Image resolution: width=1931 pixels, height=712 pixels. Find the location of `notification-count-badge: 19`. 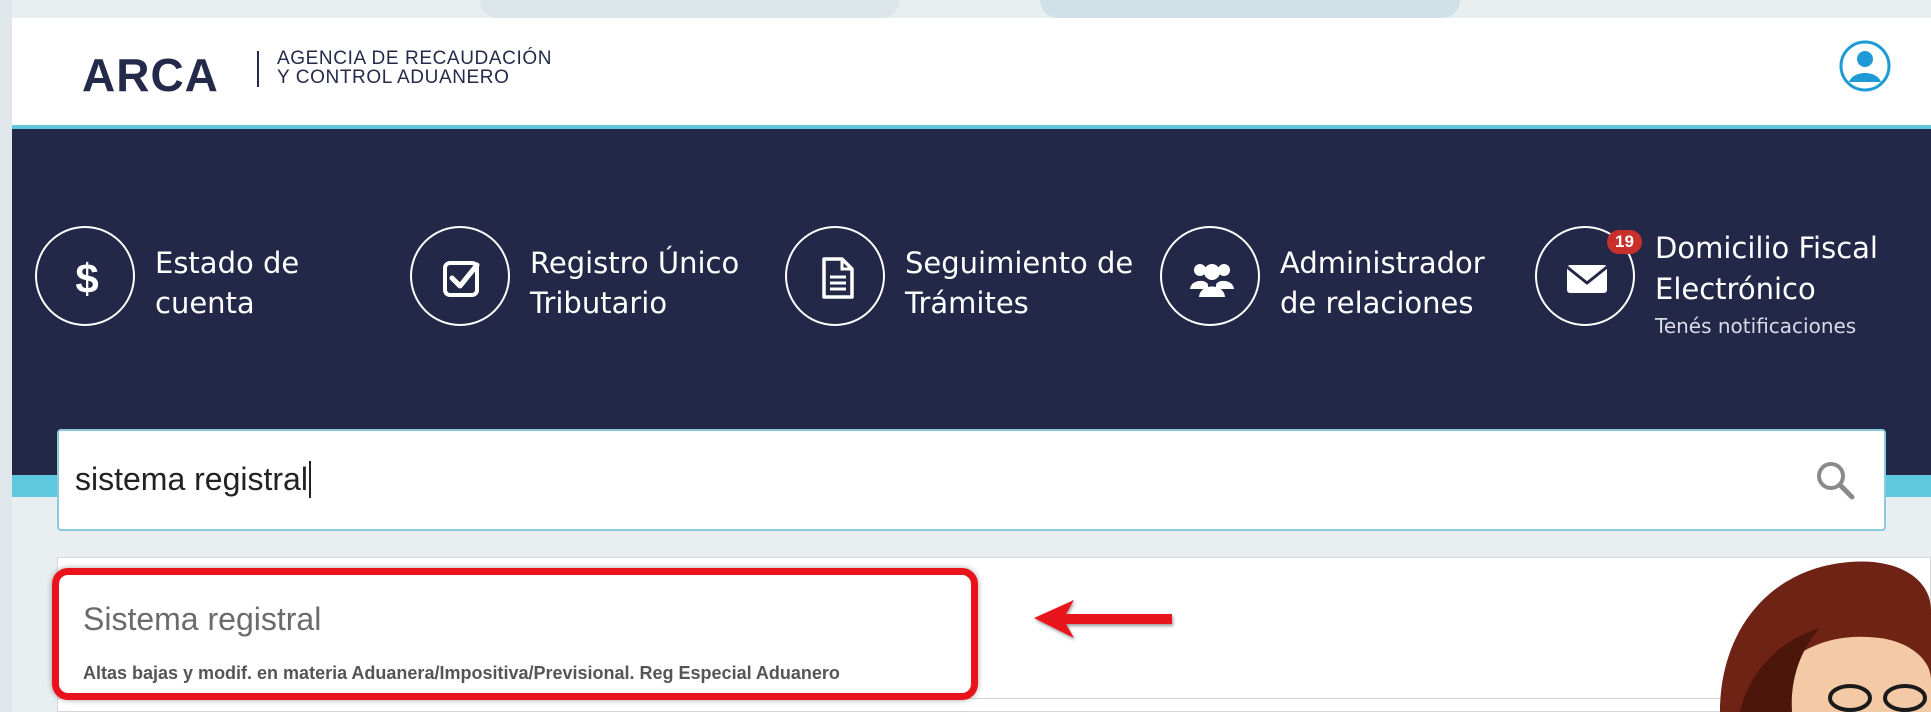

notification-count-badge: 19 is located at coordinates (1624, 242).